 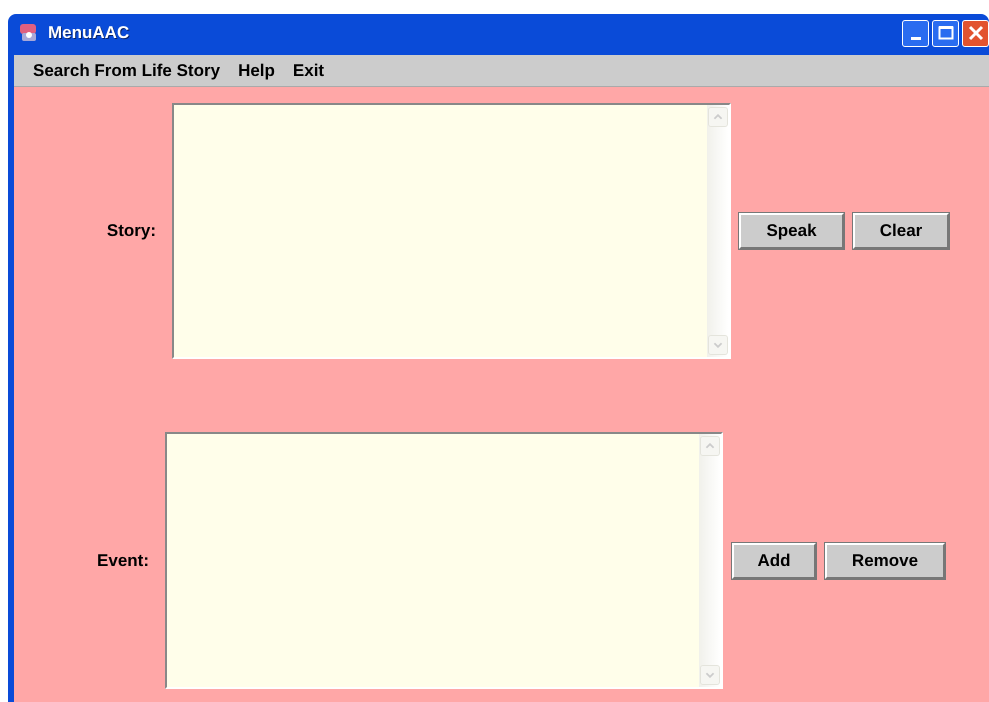 I want to click on action-button: Remove, so click(x=885, y=560).